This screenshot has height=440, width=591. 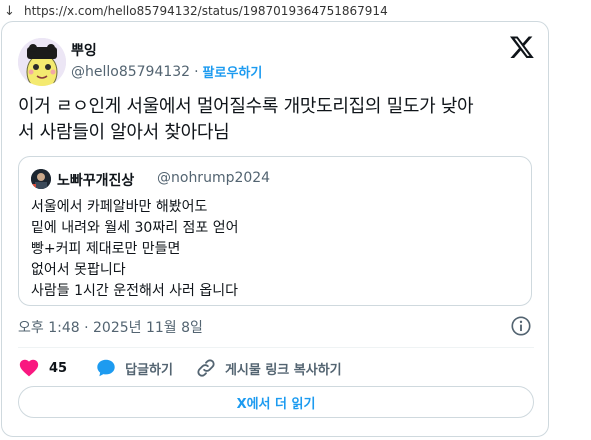 I want to click on author-avatar, so click(x=42, y=62).